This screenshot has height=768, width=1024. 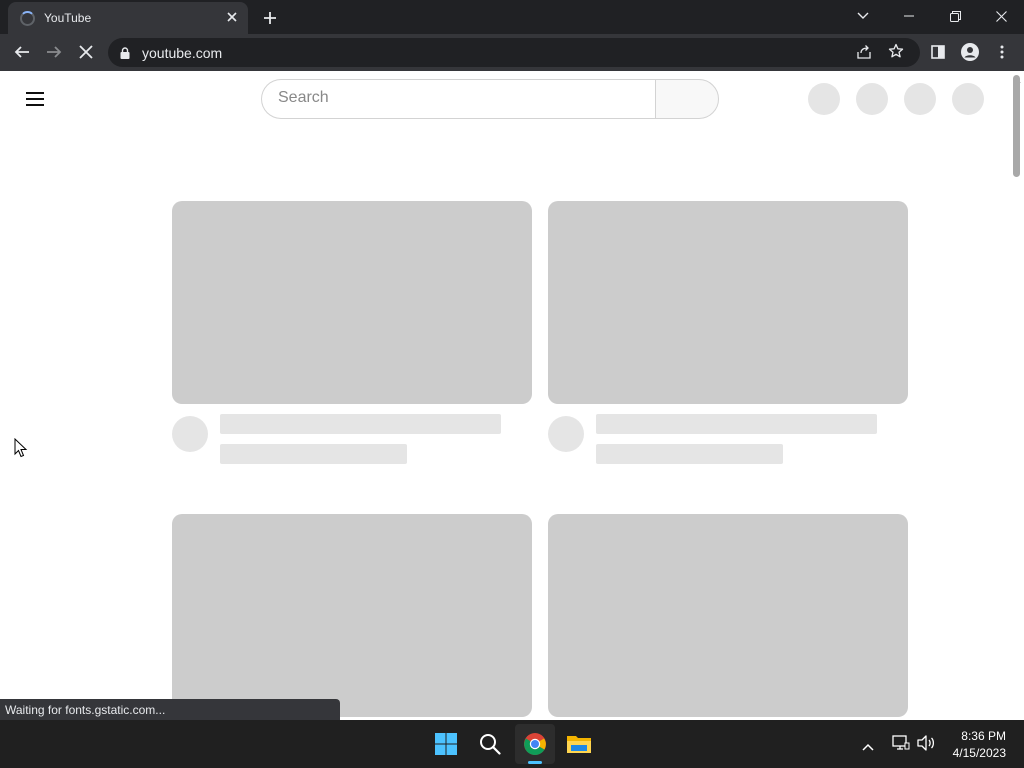 What do you see at coordinates (896, 53) in the screenshot?
I see `bookmark-star-icon` at bounding box center [896, 53].